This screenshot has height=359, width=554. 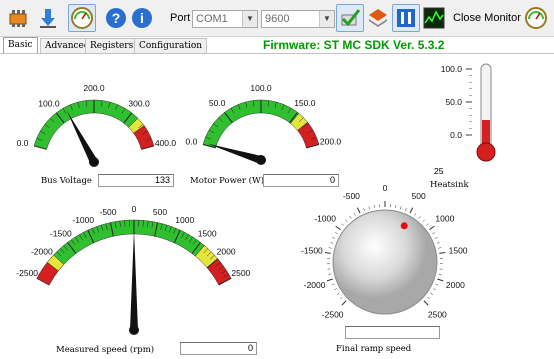 I want to click on close-monitor-gauge-icon, so click(x=536, y=18).